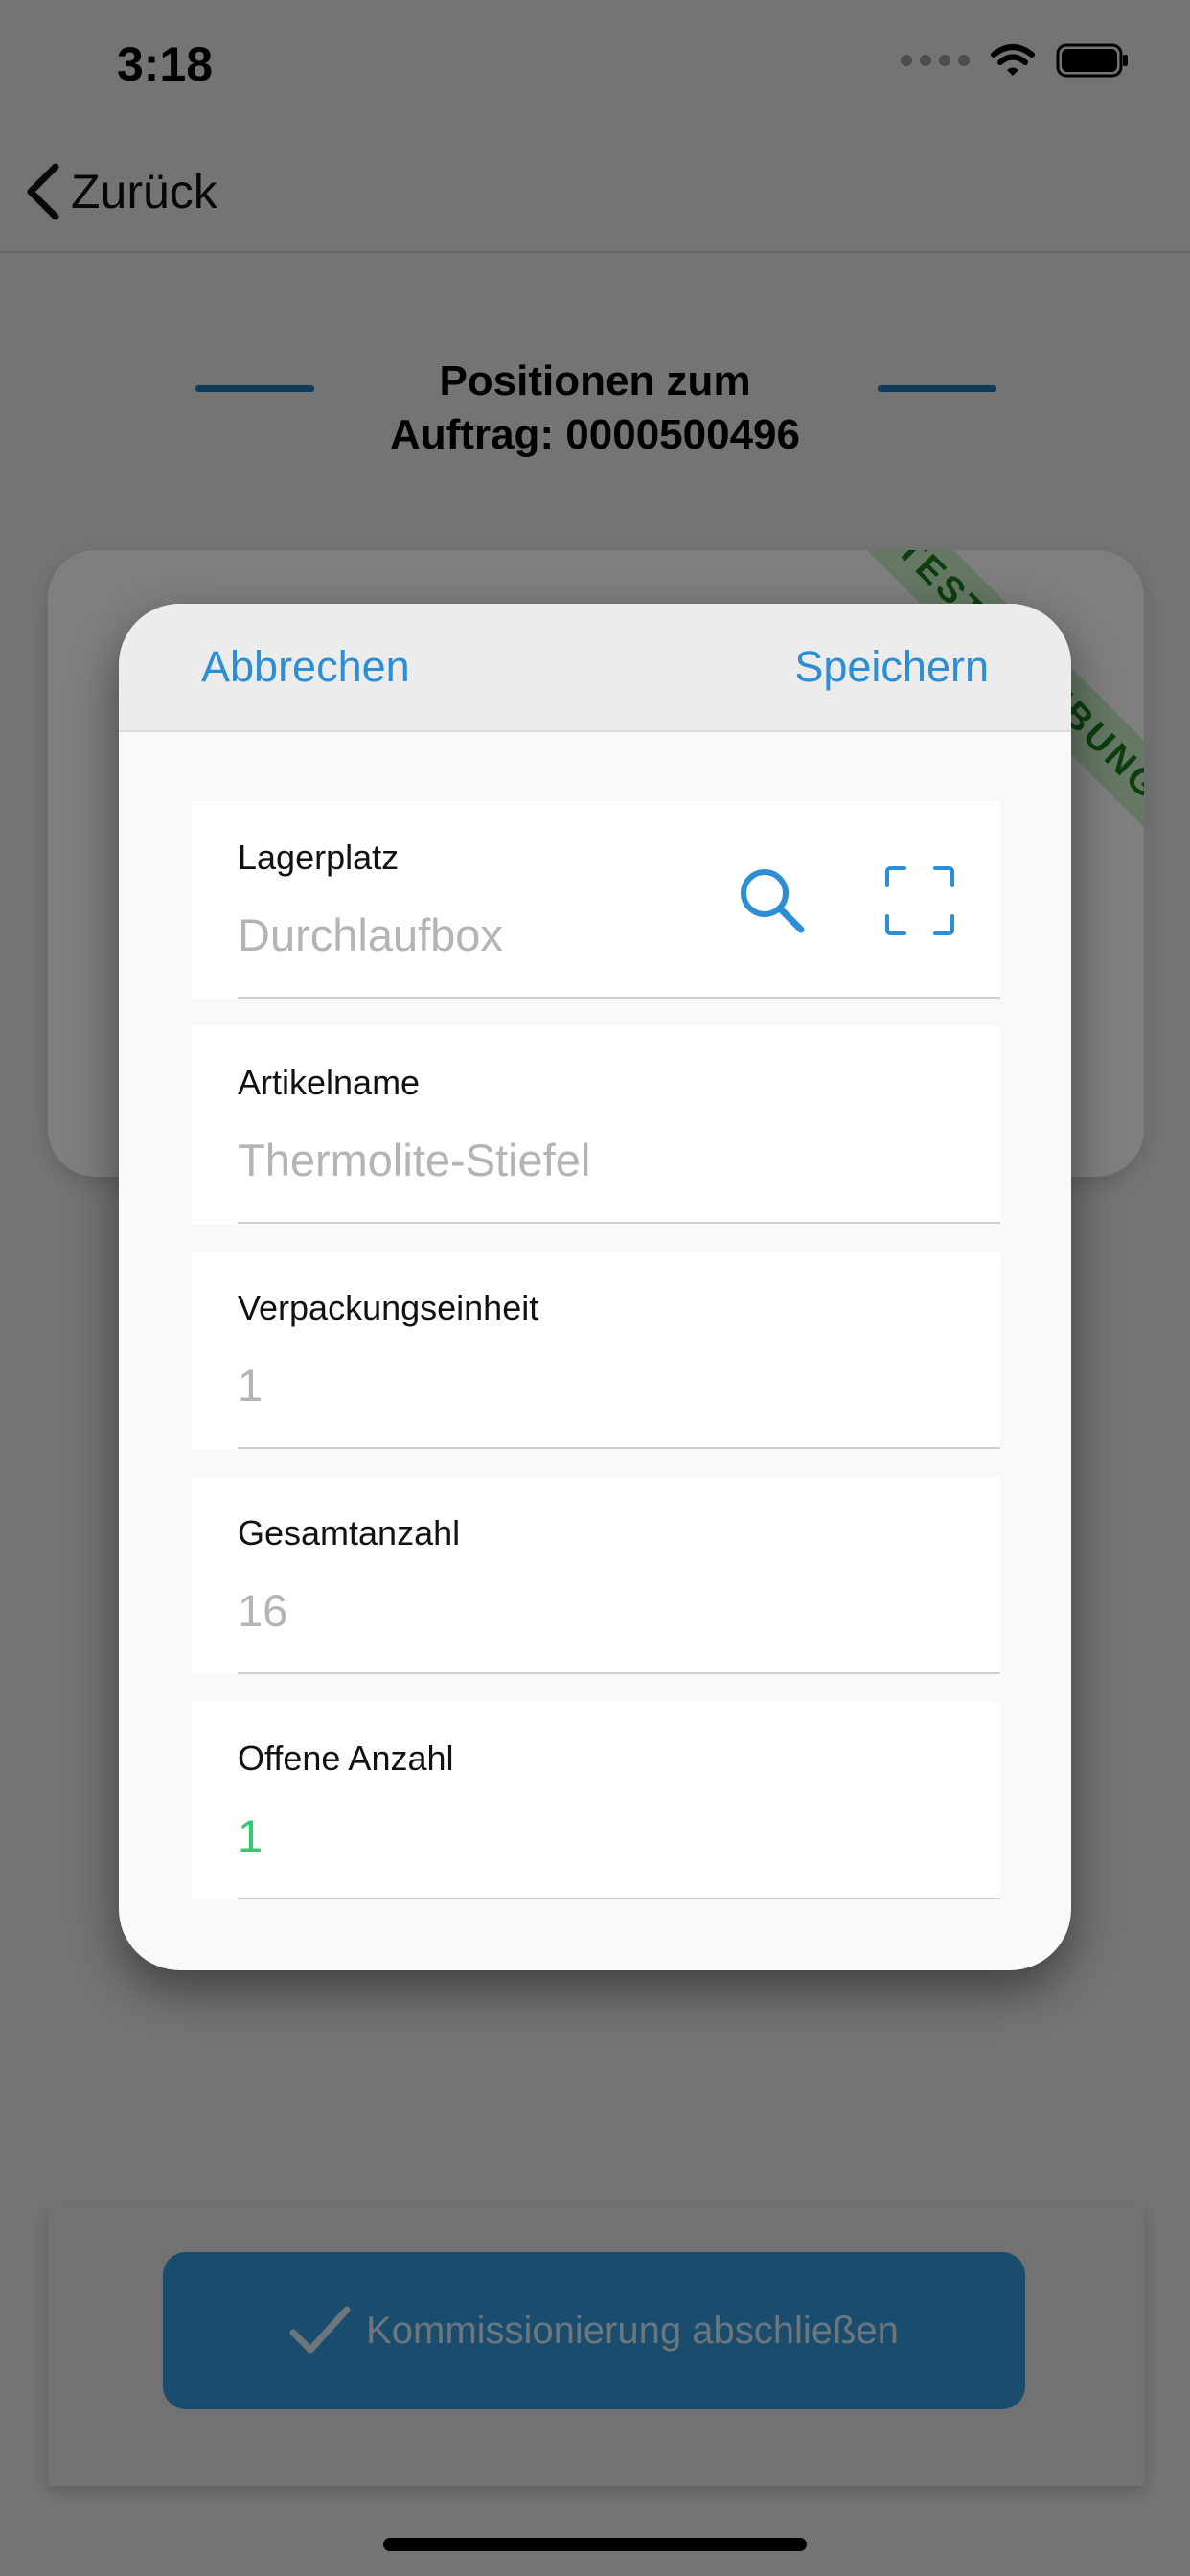 This screenshot has width=1190, height=2576. Describe the element at coordinates (319, 857) in the screenshot. I see `field-label-storage-location: Lagerplatz` at that location.